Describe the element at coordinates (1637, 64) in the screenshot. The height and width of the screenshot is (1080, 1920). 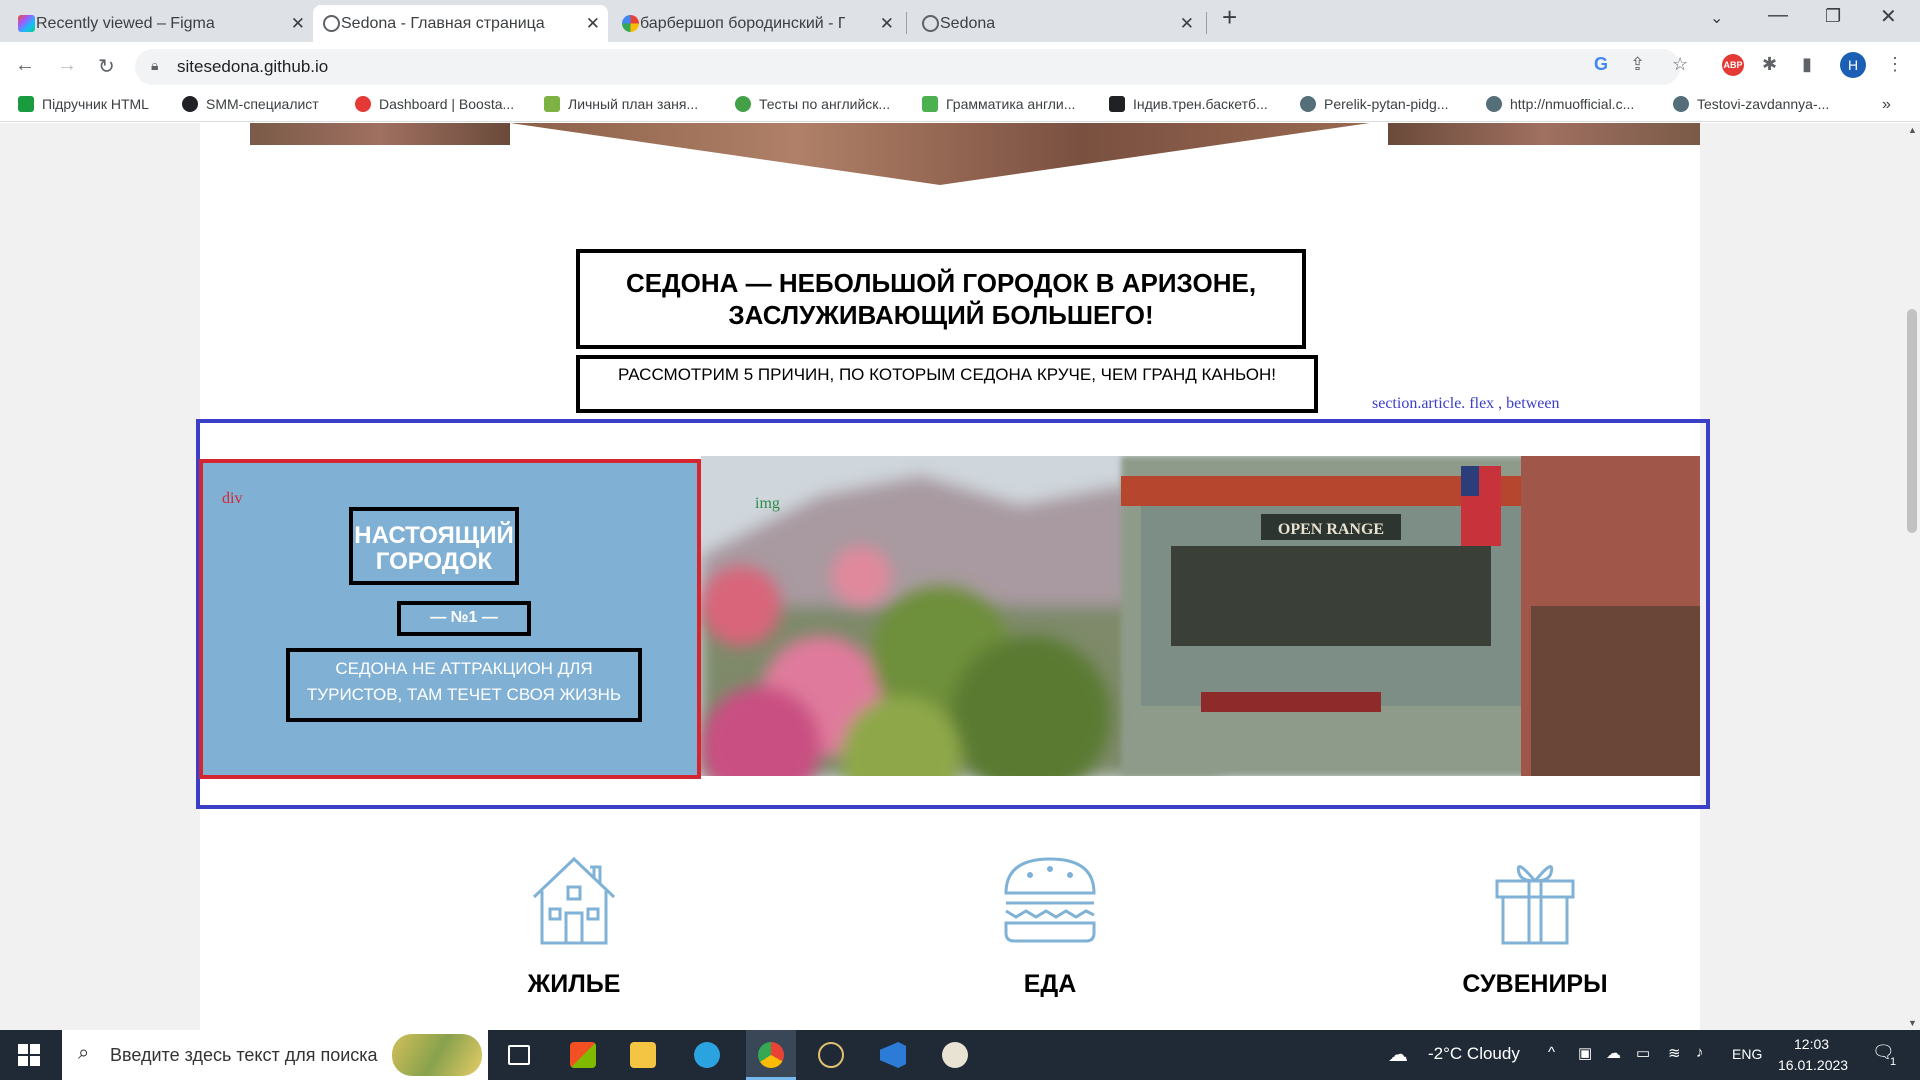
I see `share-icon: ⇪` at that location.